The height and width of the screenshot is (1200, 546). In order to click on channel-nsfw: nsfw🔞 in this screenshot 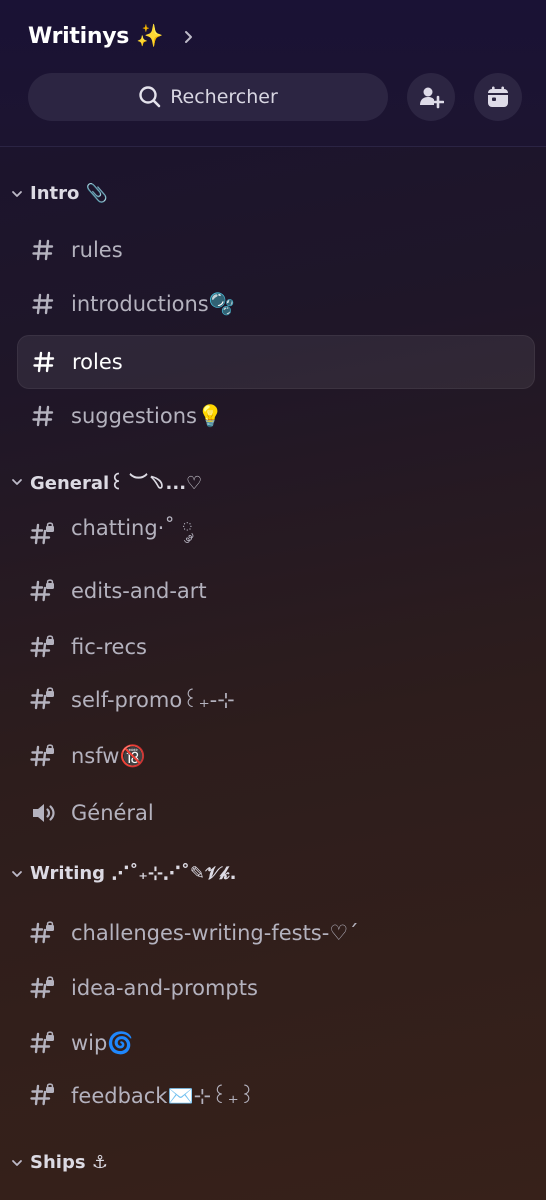, I will do `click(275, 756)`.